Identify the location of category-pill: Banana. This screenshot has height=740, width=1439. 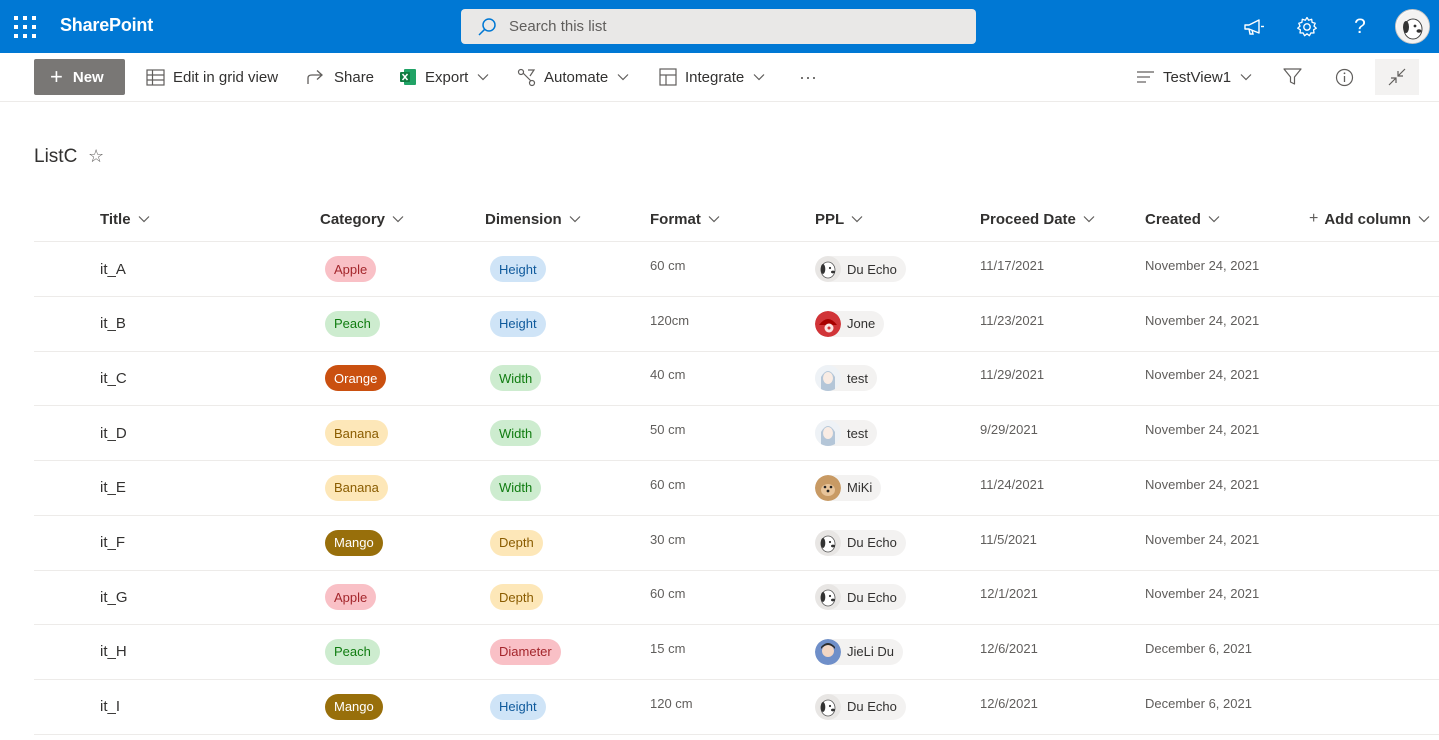
(356, 433).